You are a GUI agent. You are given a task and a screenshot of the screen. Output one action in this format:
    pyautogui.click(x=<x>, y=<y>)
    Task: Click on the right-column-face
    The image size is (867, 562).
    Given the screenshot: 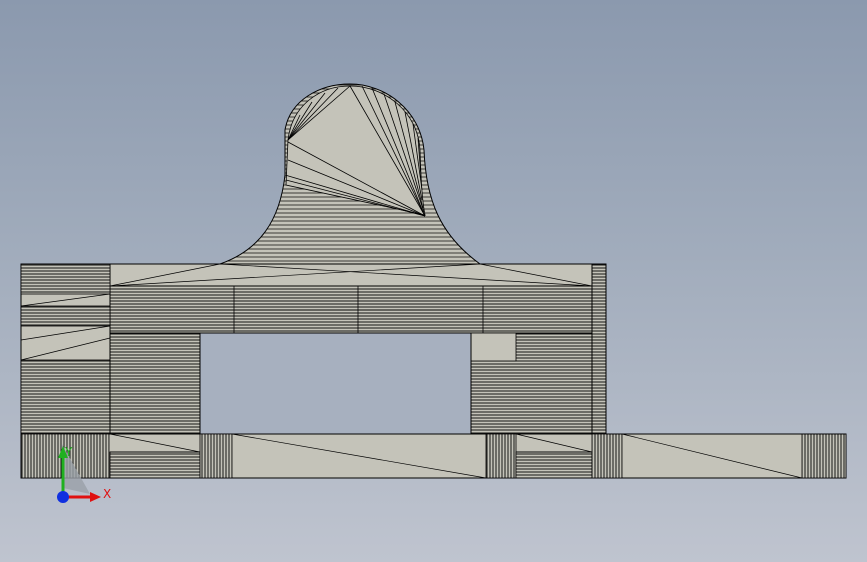 What is the action you would take?
    pyautogui.click(x=493, y=347)
    